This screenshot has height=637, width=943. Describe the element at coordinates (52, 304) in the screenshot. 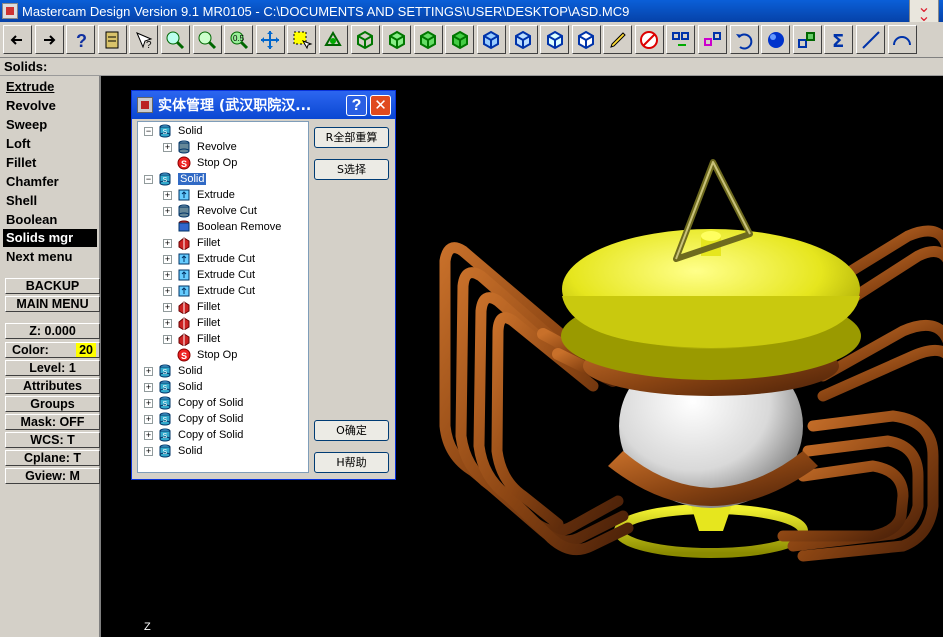

I see `main-menu-button: MAIN MENU` at that location.